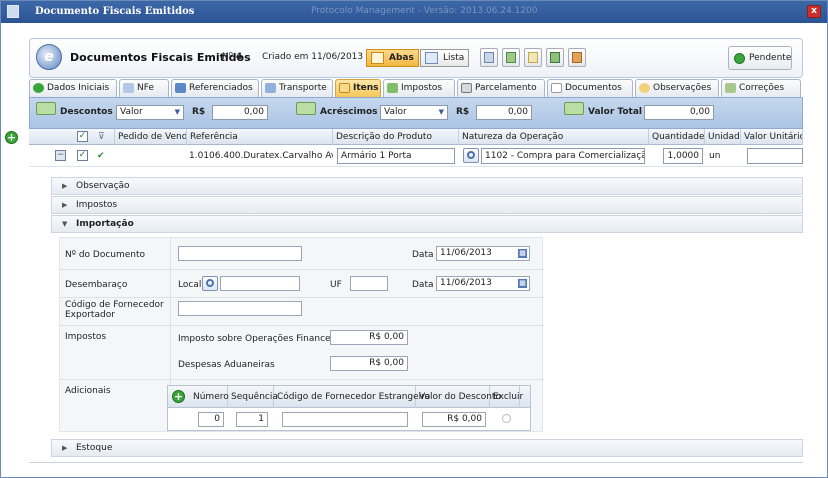 This screenshot has height=478, width=828. I want to click on tab-impostos: Impostos, so click(419, 88).